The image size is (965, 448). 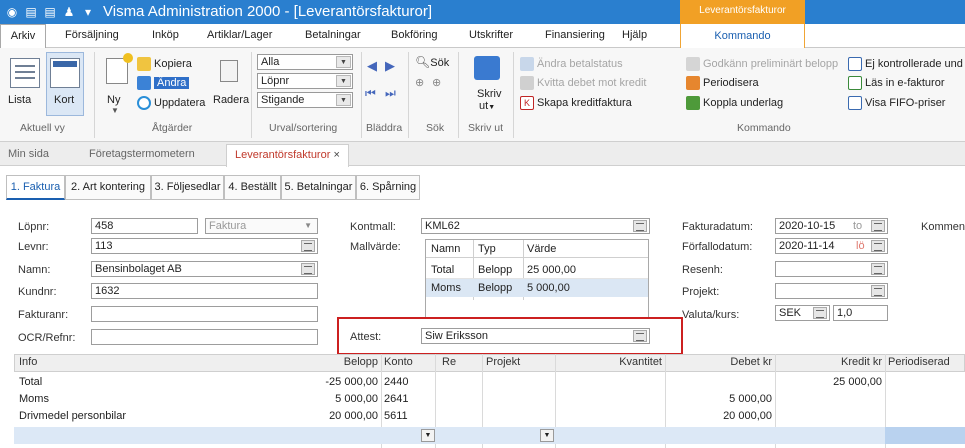 I want to click on first-icon: ⏮, so click(x=370, y=93).